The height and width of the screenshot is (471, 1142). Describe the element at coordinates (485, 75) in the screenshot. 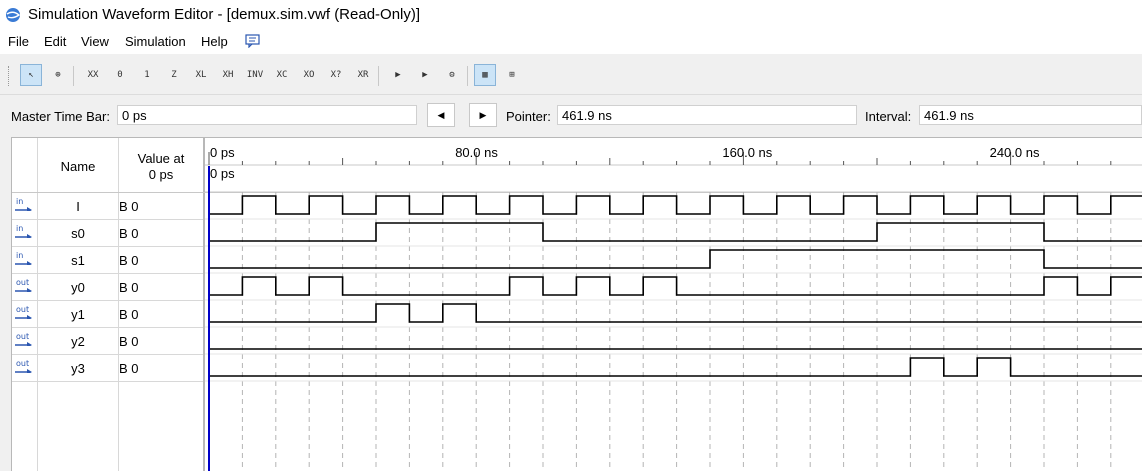

I see `waveform-view-button: ▦` at that location.